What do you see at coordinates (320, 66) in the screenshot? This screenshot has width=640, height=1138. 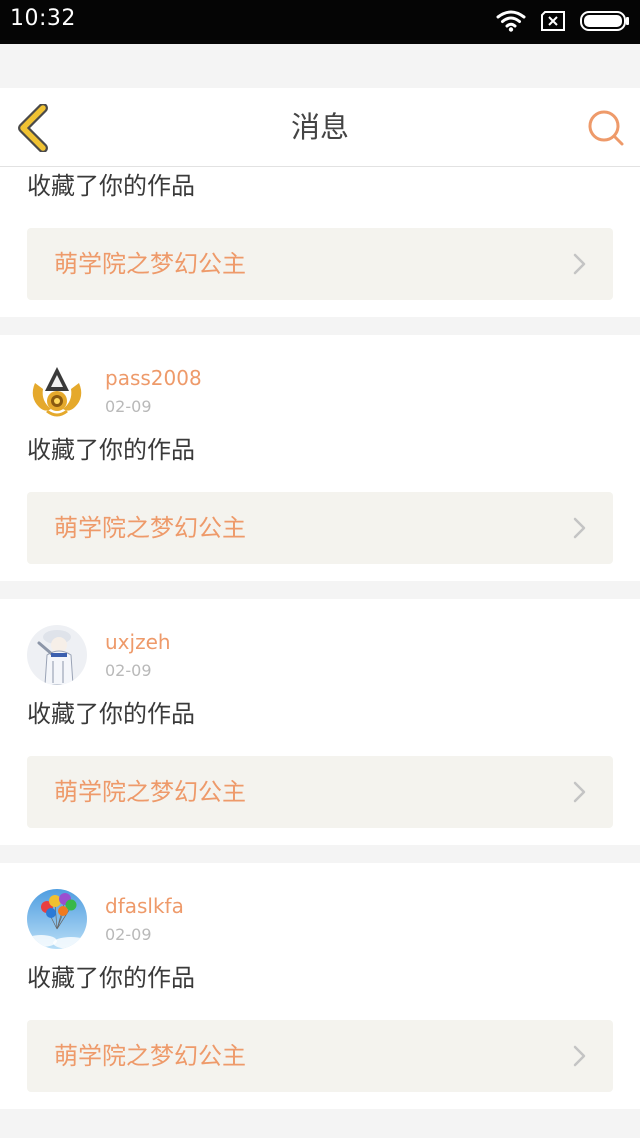 I see `top-spacer` at bounding box center [320, 66].